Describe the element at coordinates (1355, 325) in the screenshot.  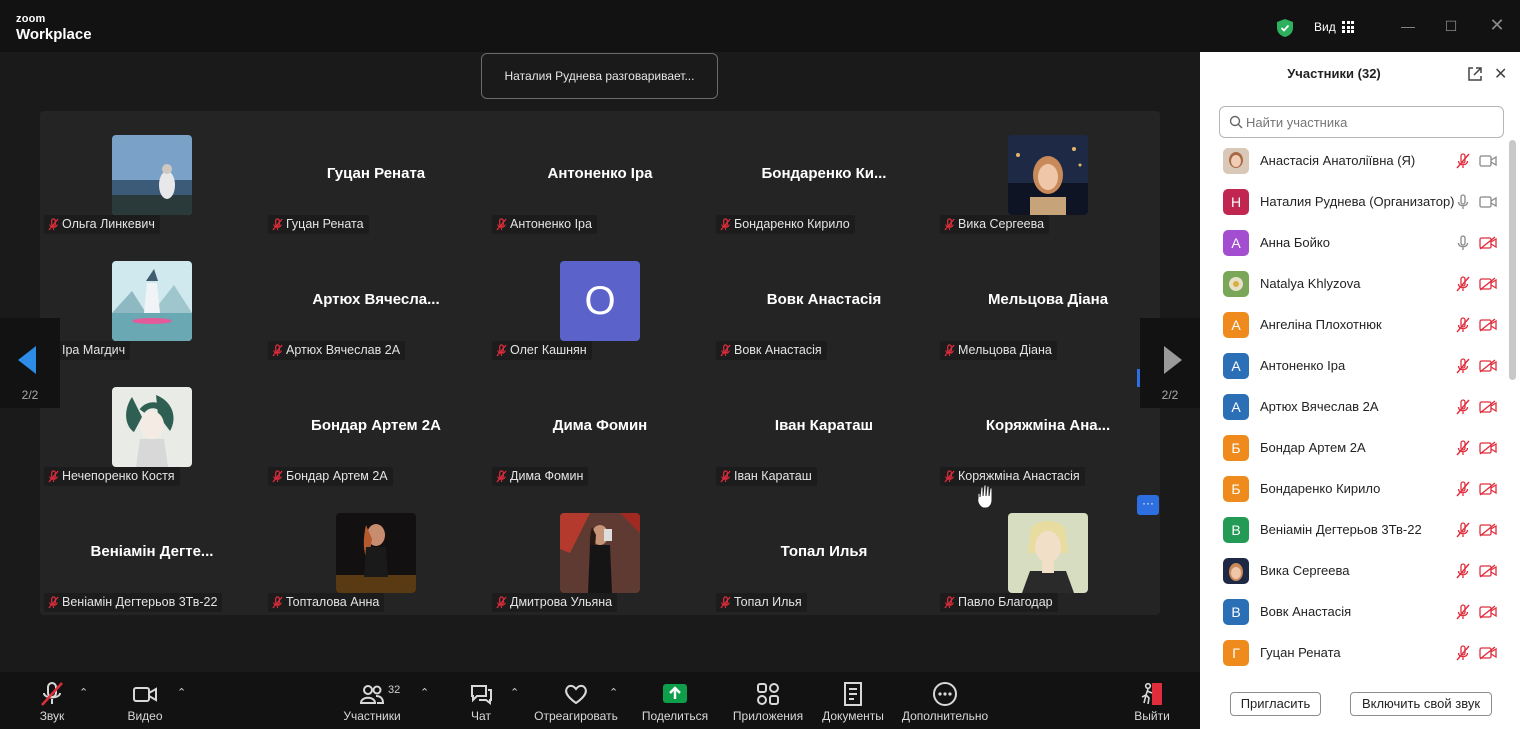
I see `participant-row: А Ангеліна Плохотнюк` at that location.